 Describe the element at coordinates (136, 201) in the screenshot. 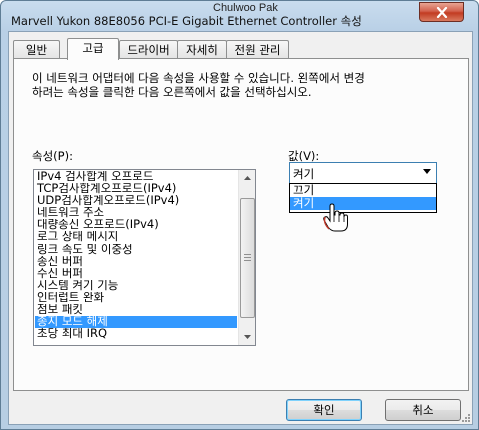

I see `list-item: UDP검사합계오프로드(IPv4)` at that location.